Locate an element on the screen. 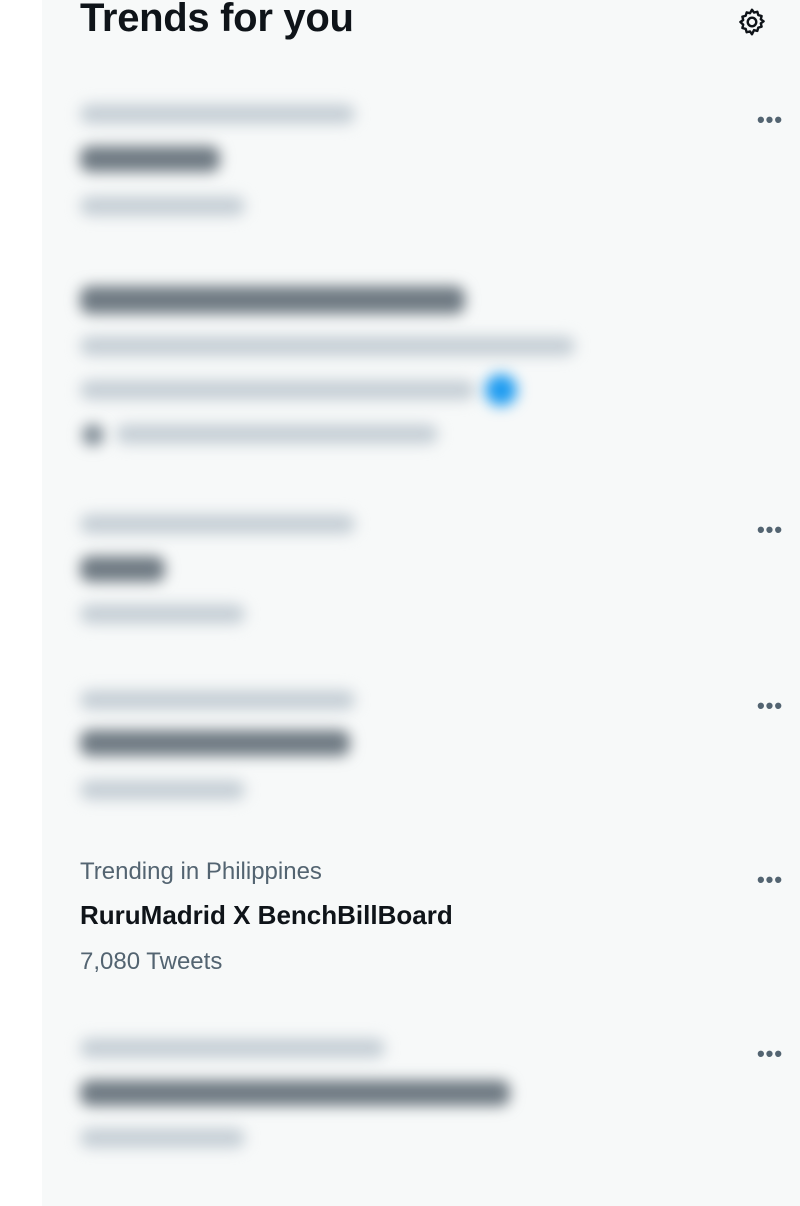 This screenshot has width=800, height=1206. trend-item-blurred-3: ••• is located at coordinates (431, 746).